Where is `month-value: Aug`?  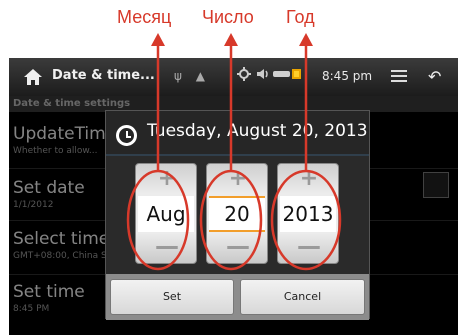
month-value: Aug is located at coordinates (166, 214).